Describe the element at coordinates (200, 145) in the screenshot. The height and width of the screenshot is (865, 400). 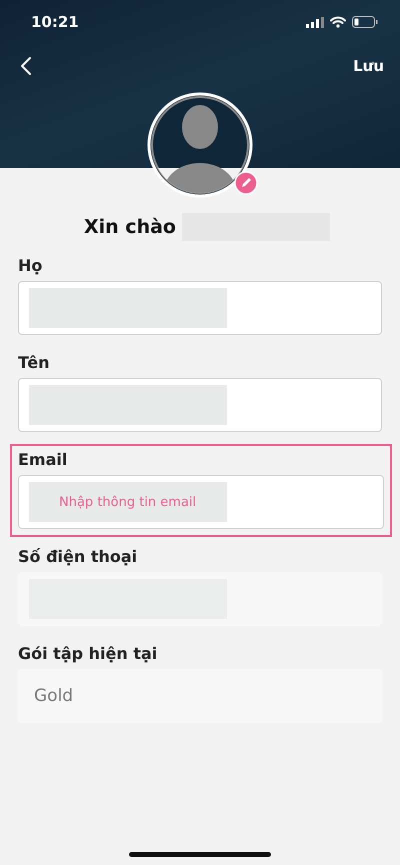
I see `avatar-icon` at that location.